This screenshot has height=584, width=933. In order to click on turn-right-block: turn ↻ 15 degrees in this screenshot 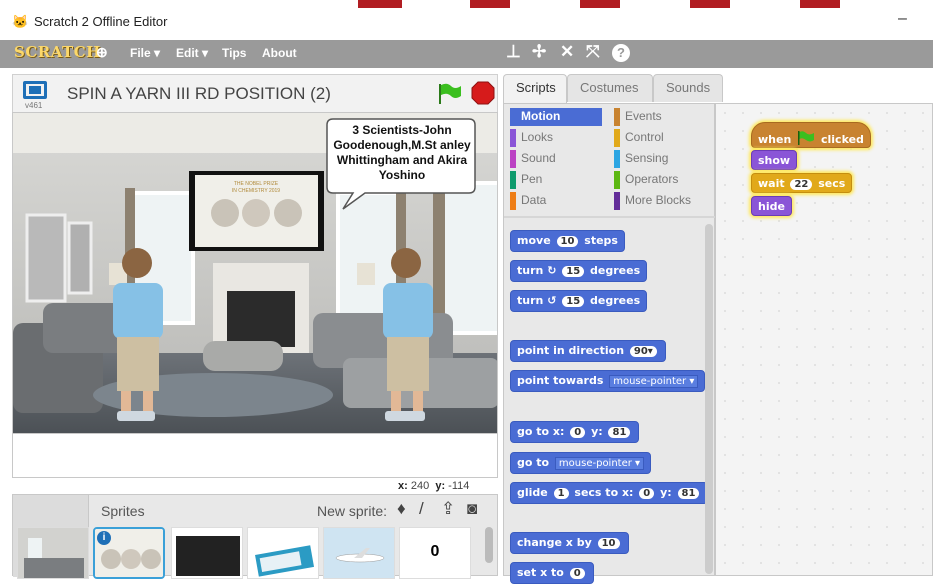, I will do `click(579, 271)`.